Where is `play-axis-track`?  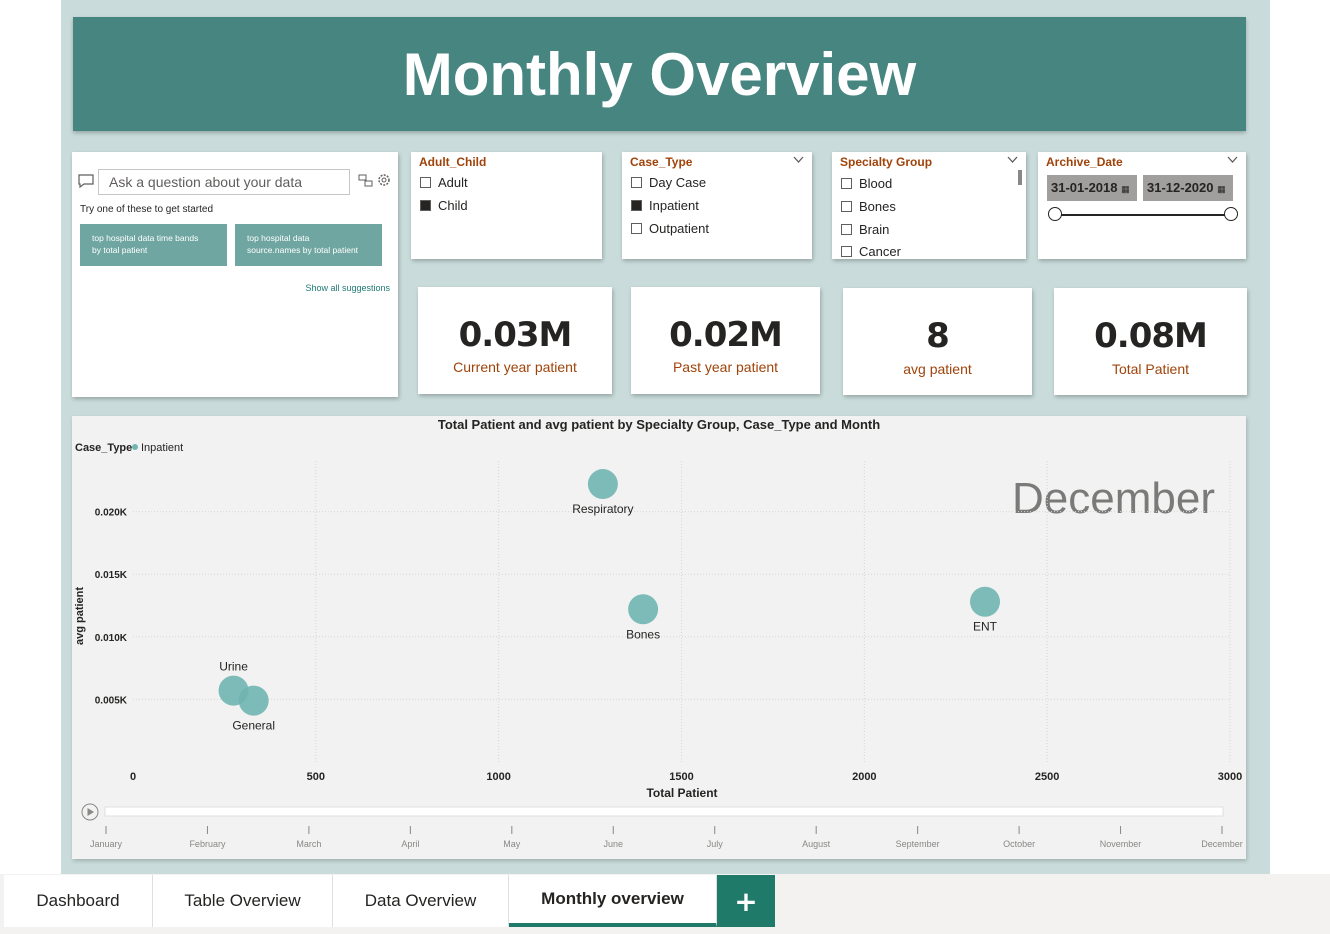 play-axis-track is located at coordinates (664, 811).